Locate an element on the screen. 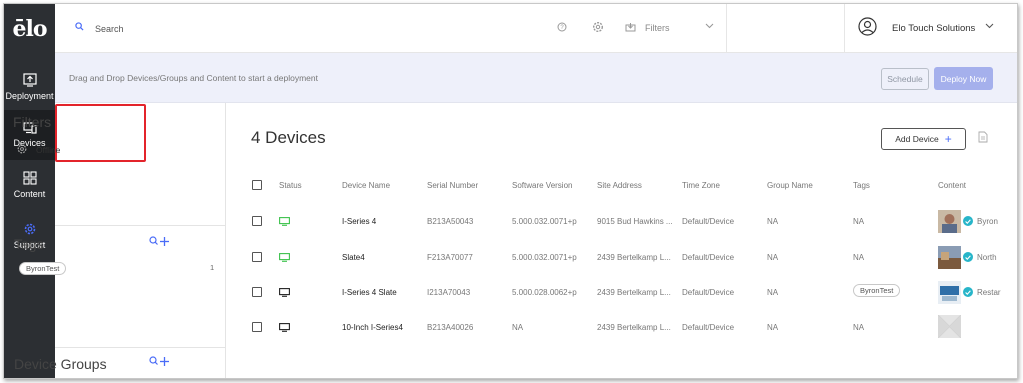  software-version: 5.000.028.0062+p is located at coordinates (544, 292).